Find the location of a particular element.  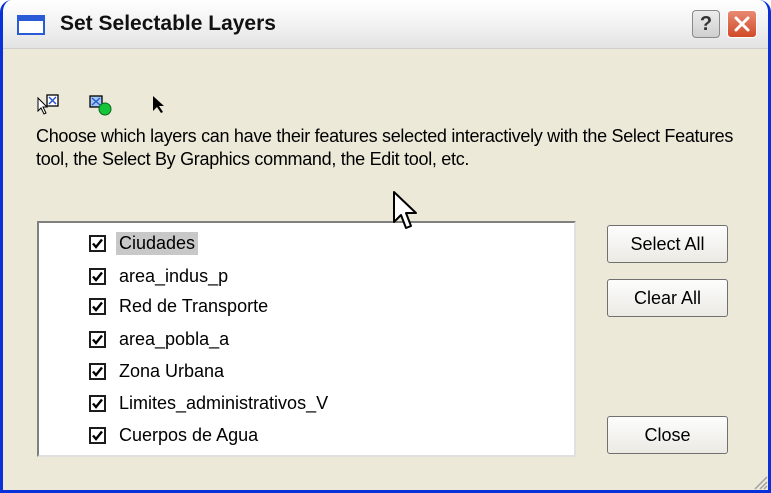

layer-item: area_pobla_a is located at coordinates (160, 339).